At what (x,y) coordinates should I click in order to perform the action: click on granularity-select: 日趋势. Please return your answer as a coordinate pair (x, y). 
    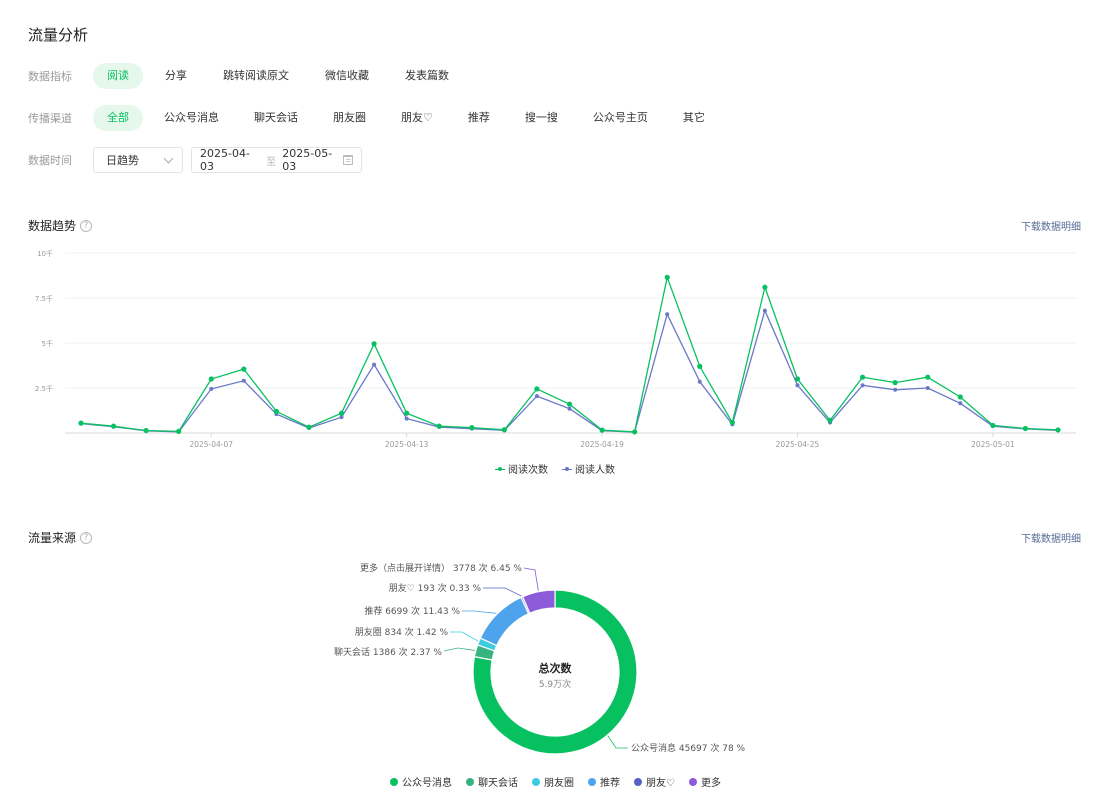
    Looking at the image, I should click on (138, 160).